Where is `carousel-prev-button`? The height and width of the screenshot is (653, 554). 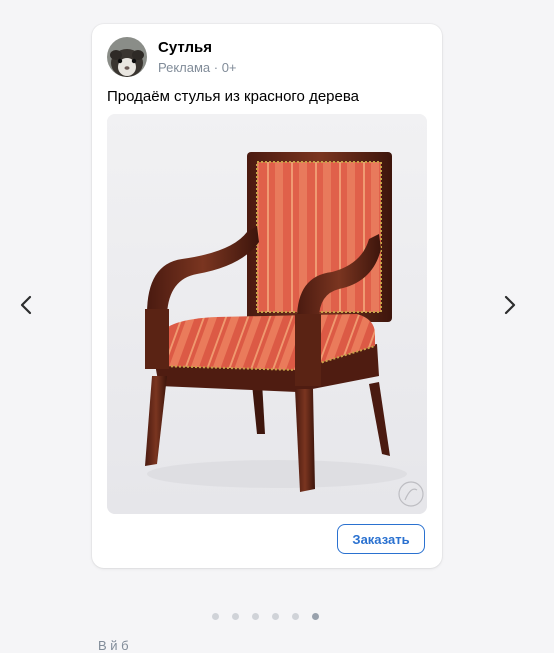 carousel-prev-button is located at coordinates (27, 305).